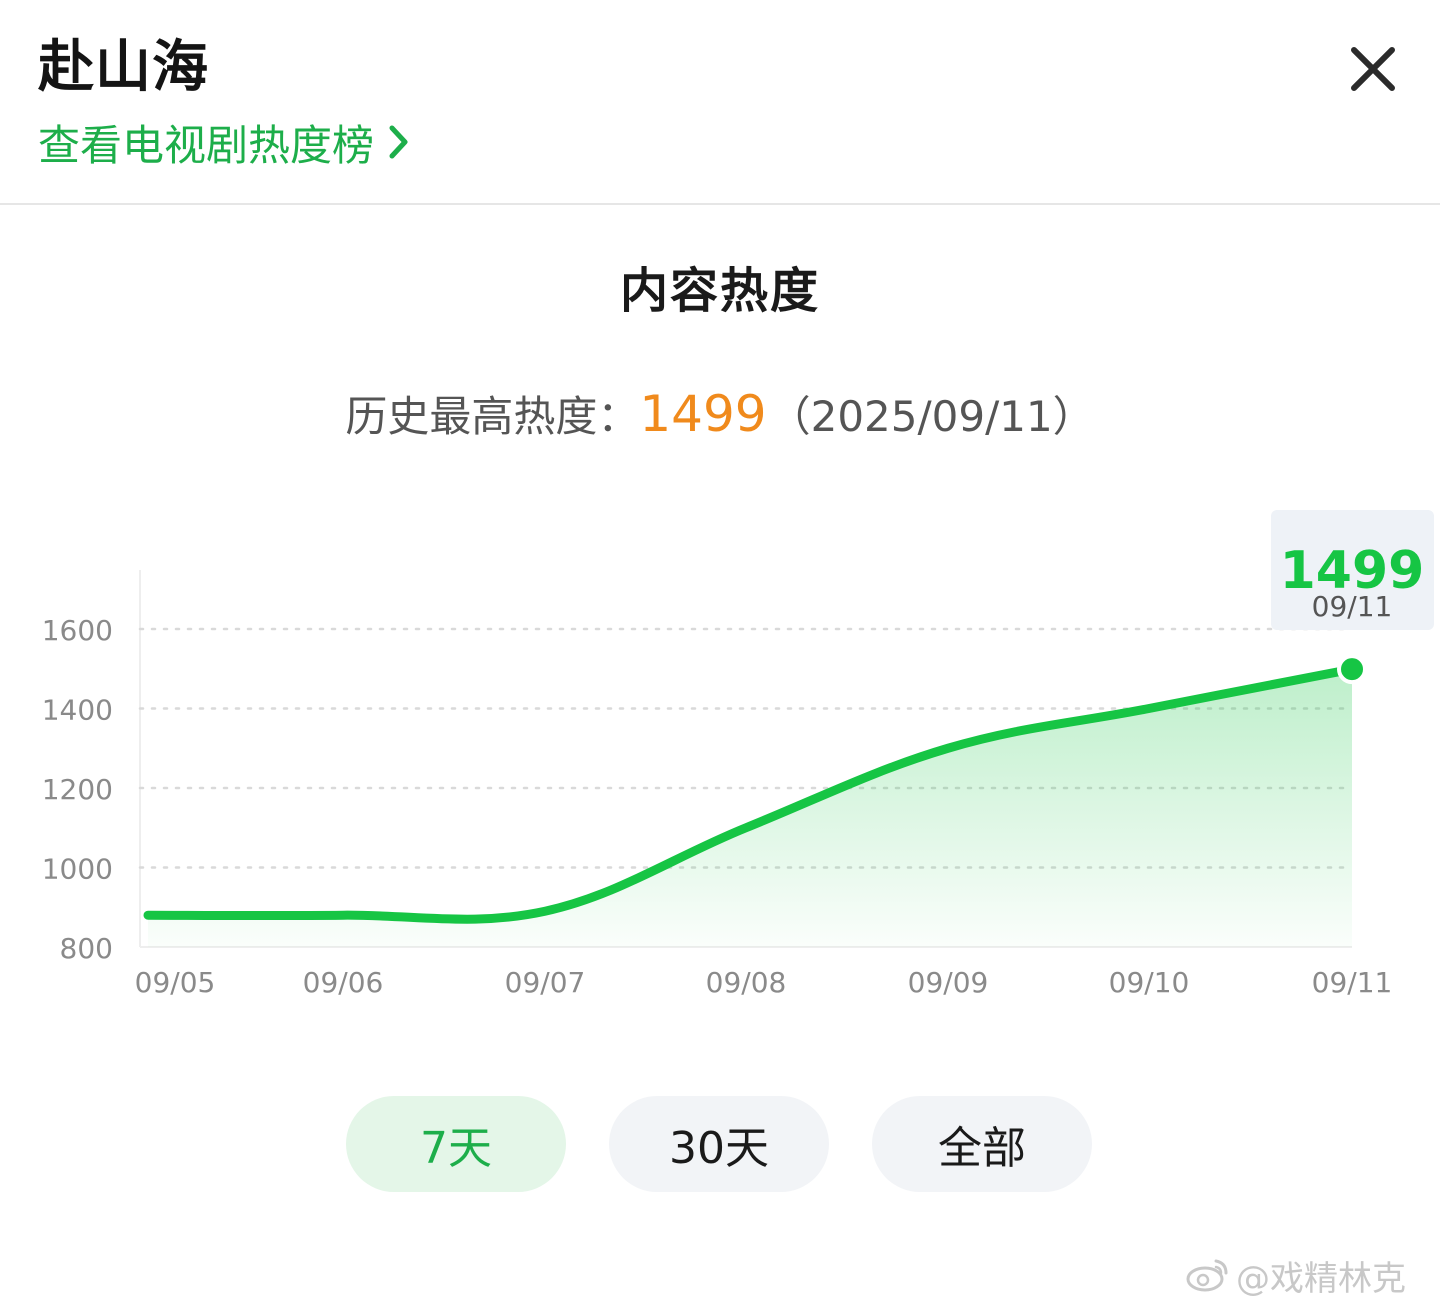  What do you see at coordinates (982, 1148) in the screenshot?
I see `tab-label: 全部` at bounding box center [982, 1148].